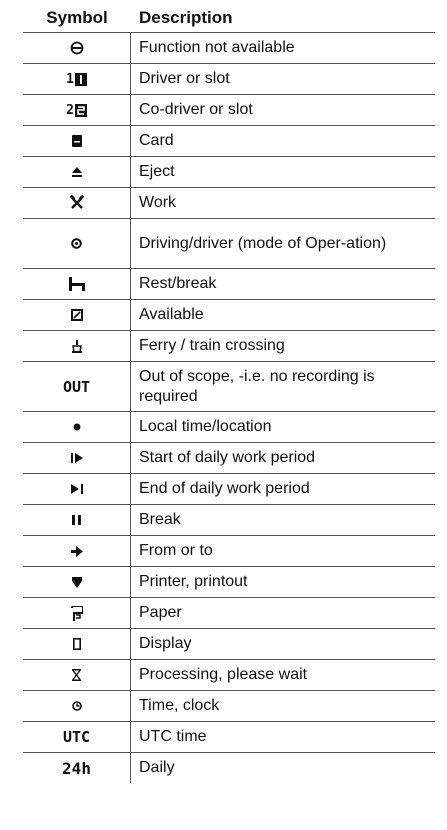  I want to click on table-row: 24h Daily, so click(229, 768).